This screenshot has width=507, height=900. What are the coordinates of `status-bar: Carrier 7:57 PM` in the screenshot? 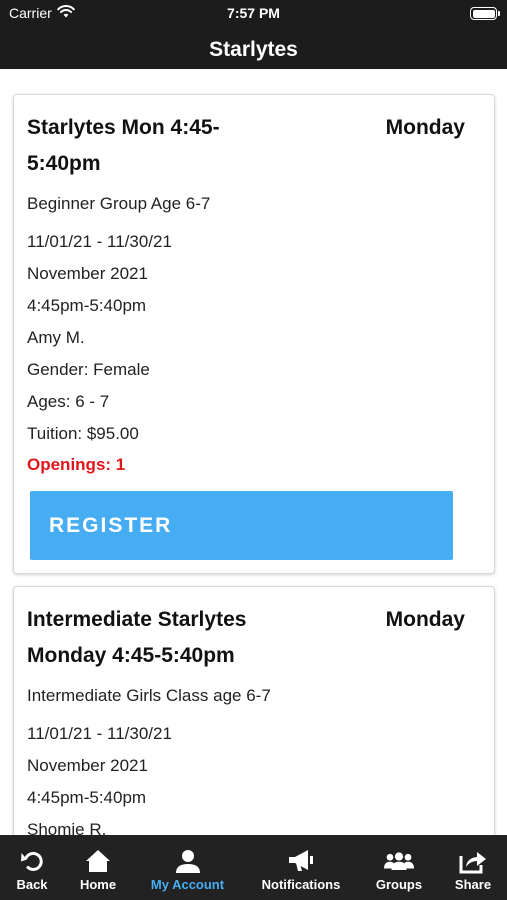 It's located at (253, 15).